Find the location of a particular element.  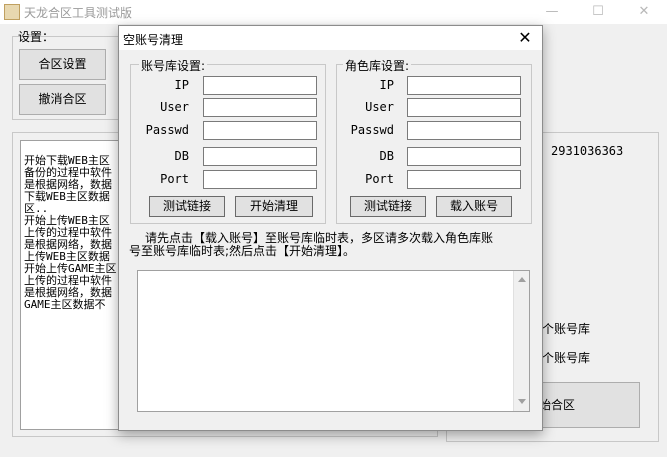

main-titlebar: 天龙合区工具测试版 — ☐ ✕ is located at coordinates (333, 12).